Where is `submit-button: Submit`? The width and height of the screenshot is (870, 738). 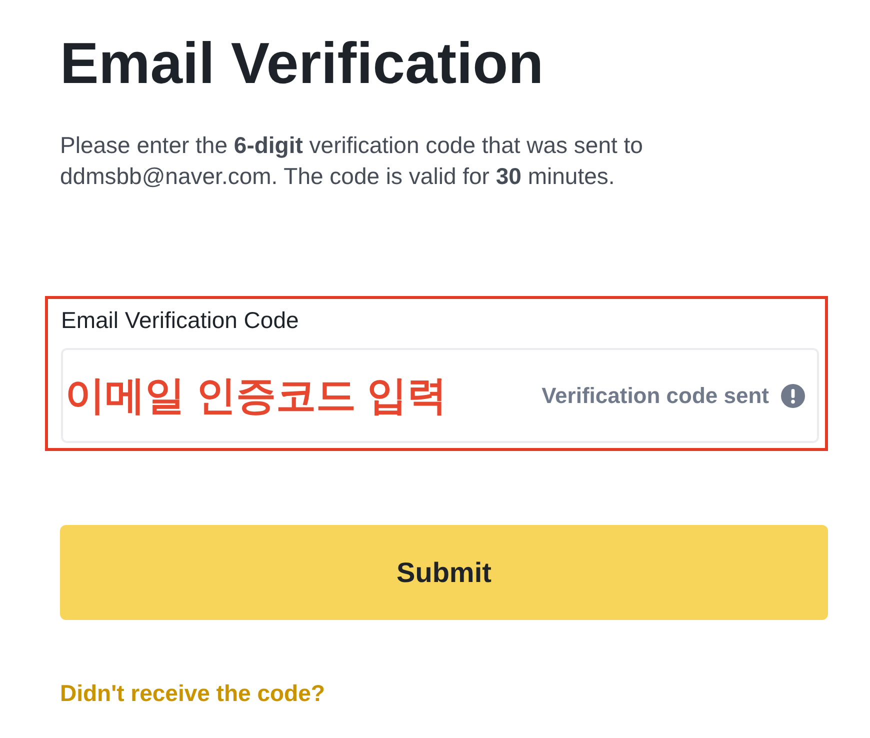
submit-button: Submit is located at coordinates (444, 572).